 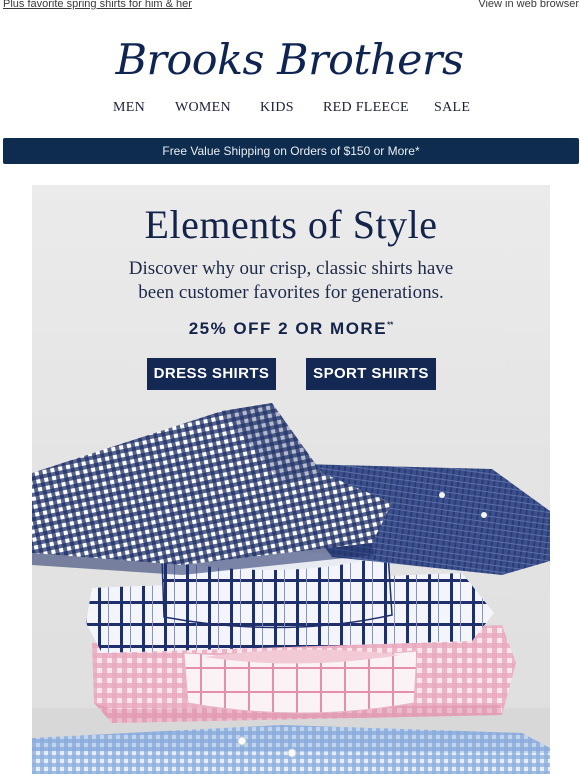 I want to click on nav-item-sale: SALE, so click(x=452, y=108).